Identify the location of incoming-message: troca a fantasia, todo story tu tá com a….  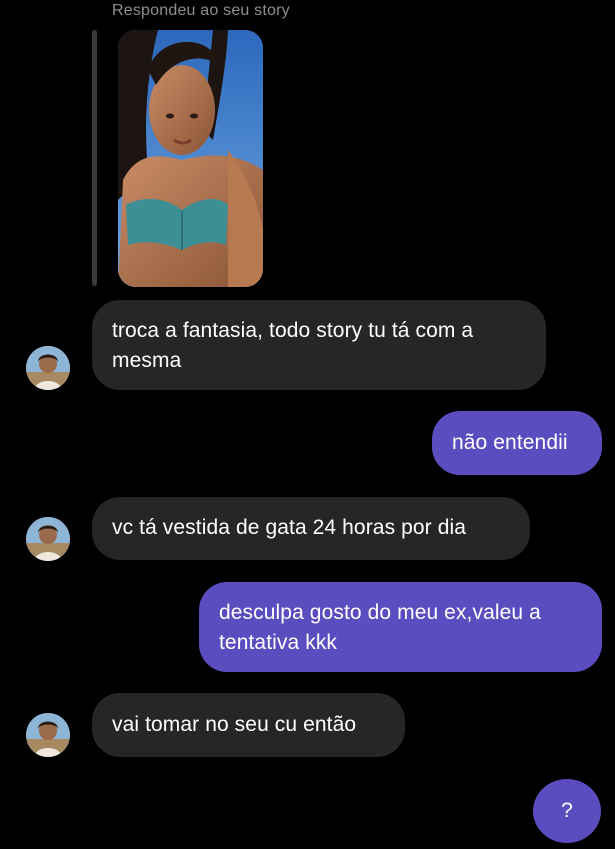
(319, 345).